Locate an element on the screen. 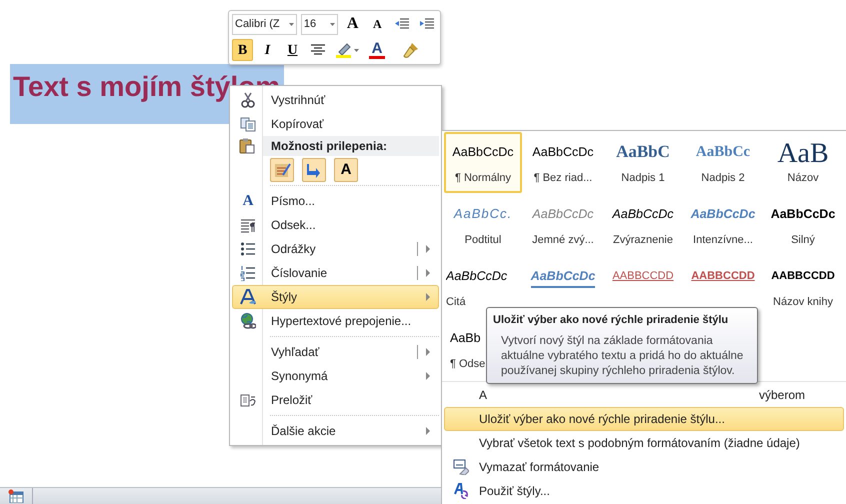 The image size is (846, 504). font-icon: A is located at coordinates (248, 201).